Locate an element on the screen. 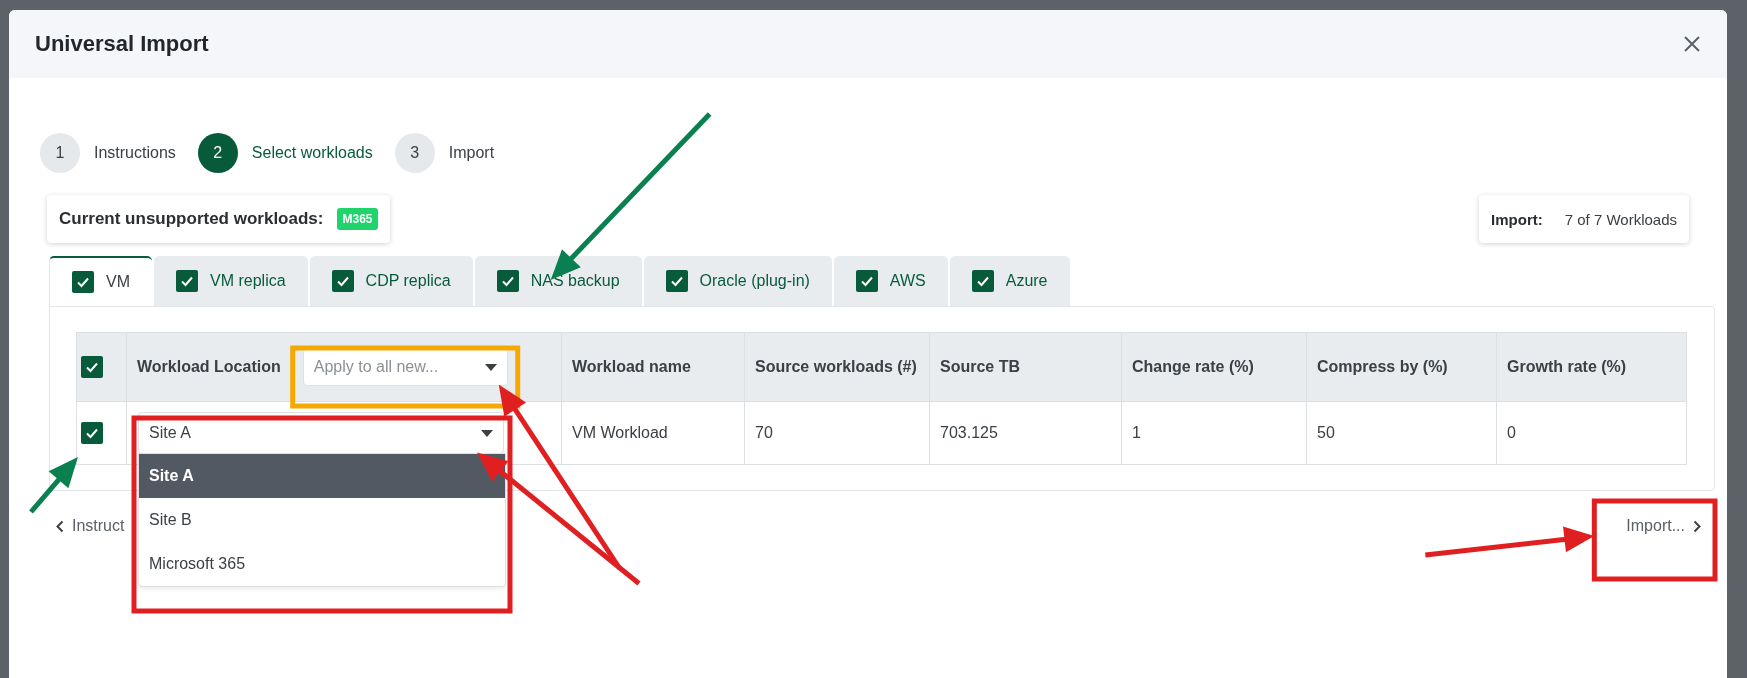  dropdown-option: Microsoft 365 is located at coordinates (322, 564).